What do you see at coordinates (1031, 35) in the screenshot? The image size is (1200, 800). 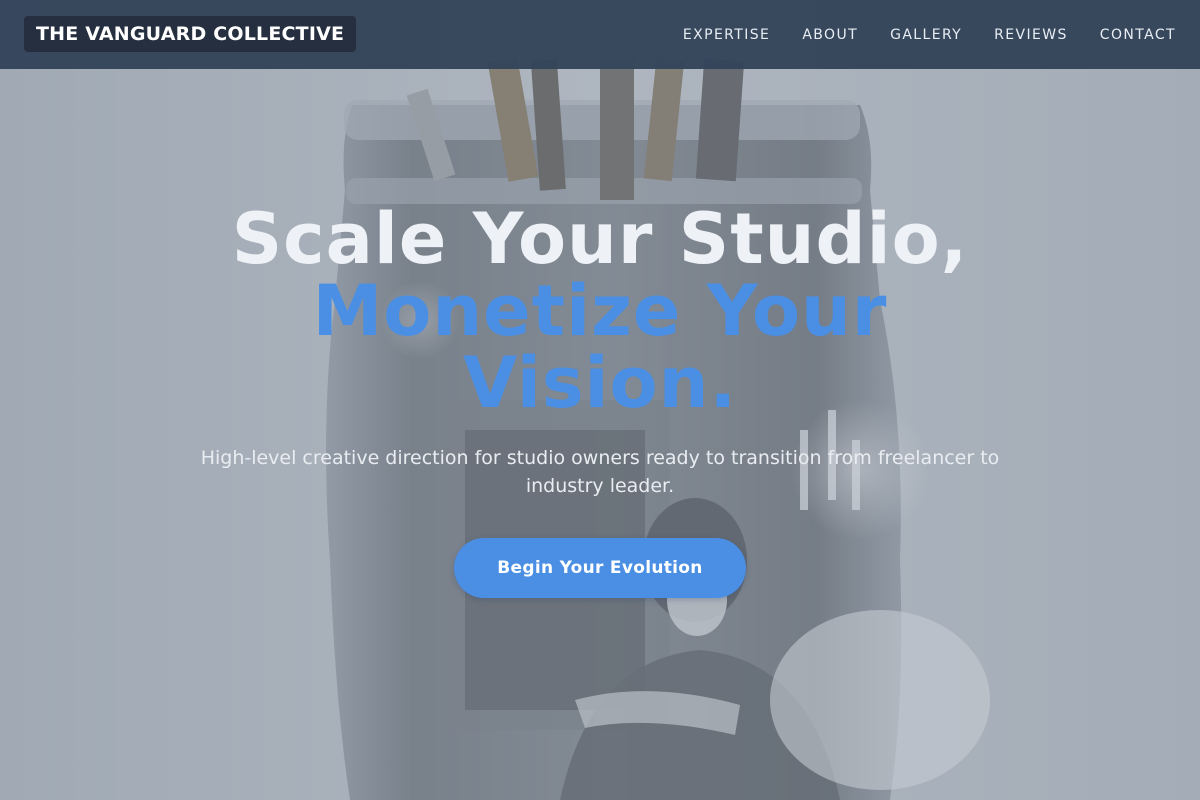 I see `nav-link-reviews: REVIEWS` at bounding box center [1031, 35].